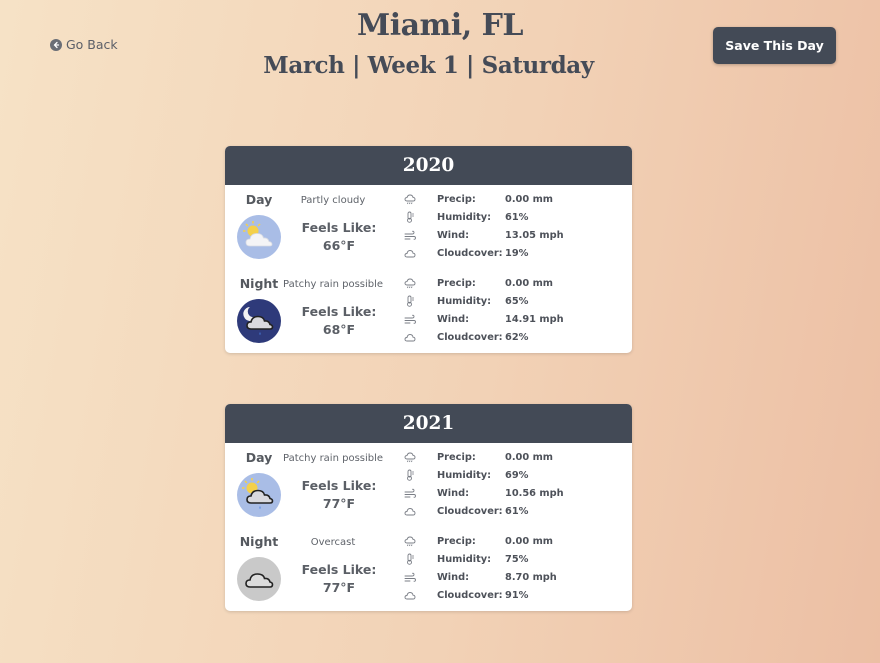 The image size is (880, 663). I want to click on overcast-icon, so click(259, 579).